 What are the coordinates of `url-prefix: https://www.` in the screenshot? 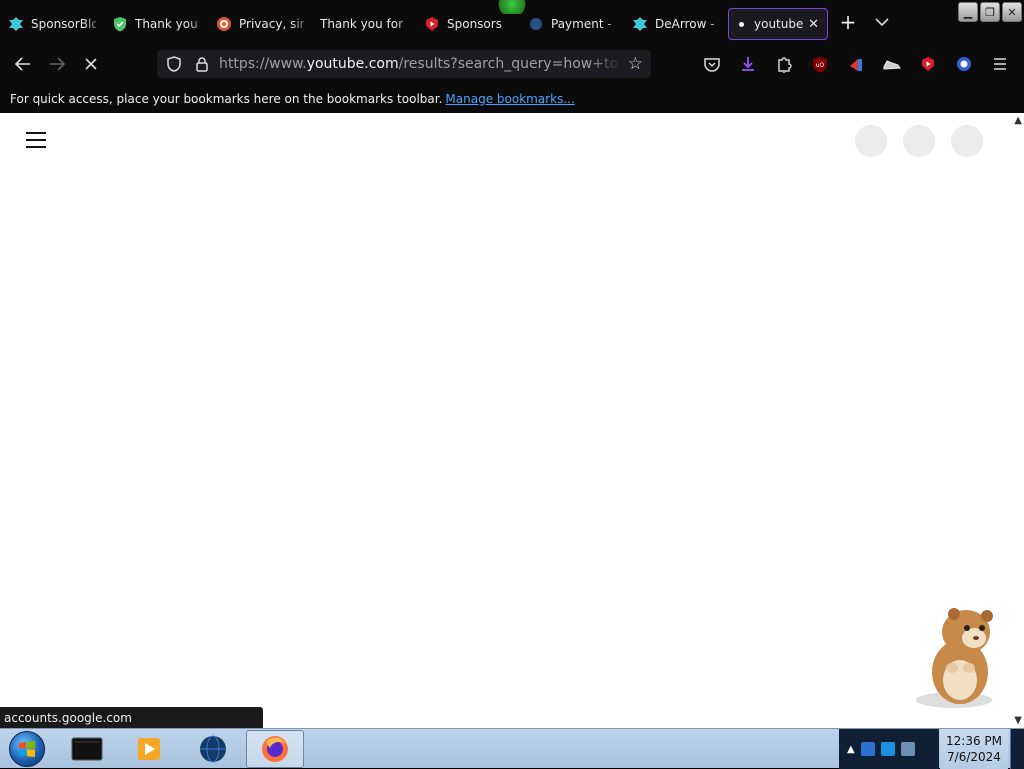 It's located at (263, 64).